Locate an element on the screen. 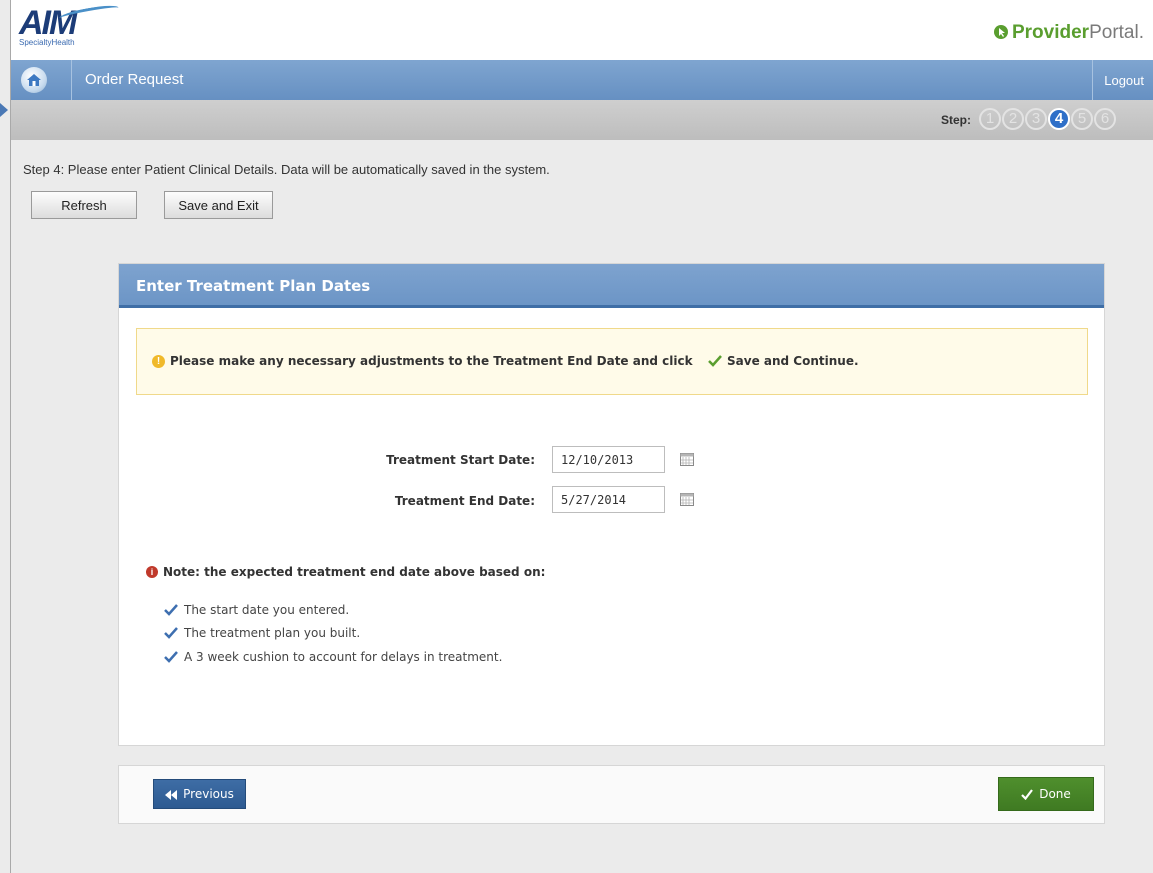 This screenshot has width=1153, height=873. double-chevron-left-icon is located at coordinates (171, 795).